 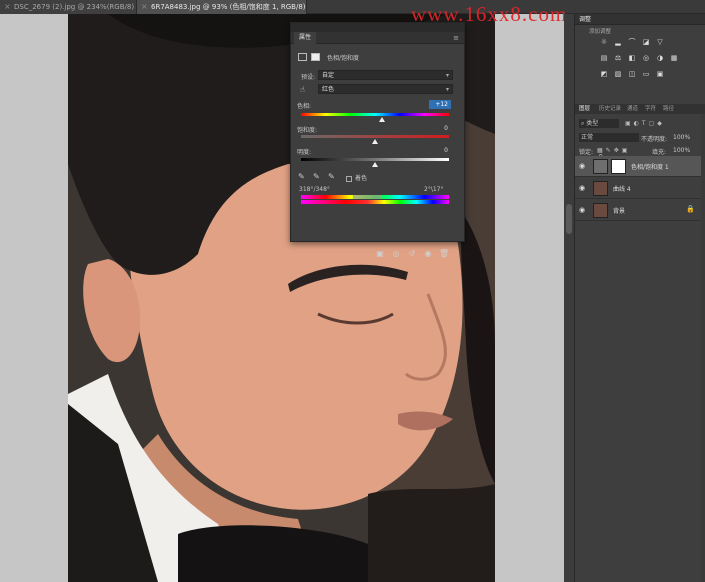 I want to click on black-white-icon: ◧, so click(x=632, y=58).